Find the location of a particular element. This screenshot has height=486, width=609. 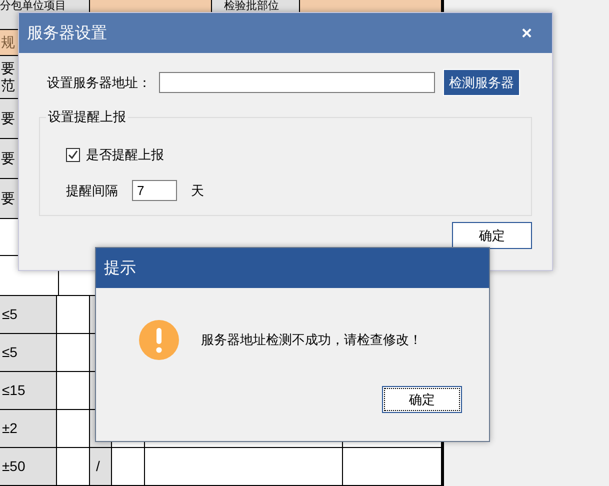

check-server-button: 检测服务器 is located at coordinates (481, 82).